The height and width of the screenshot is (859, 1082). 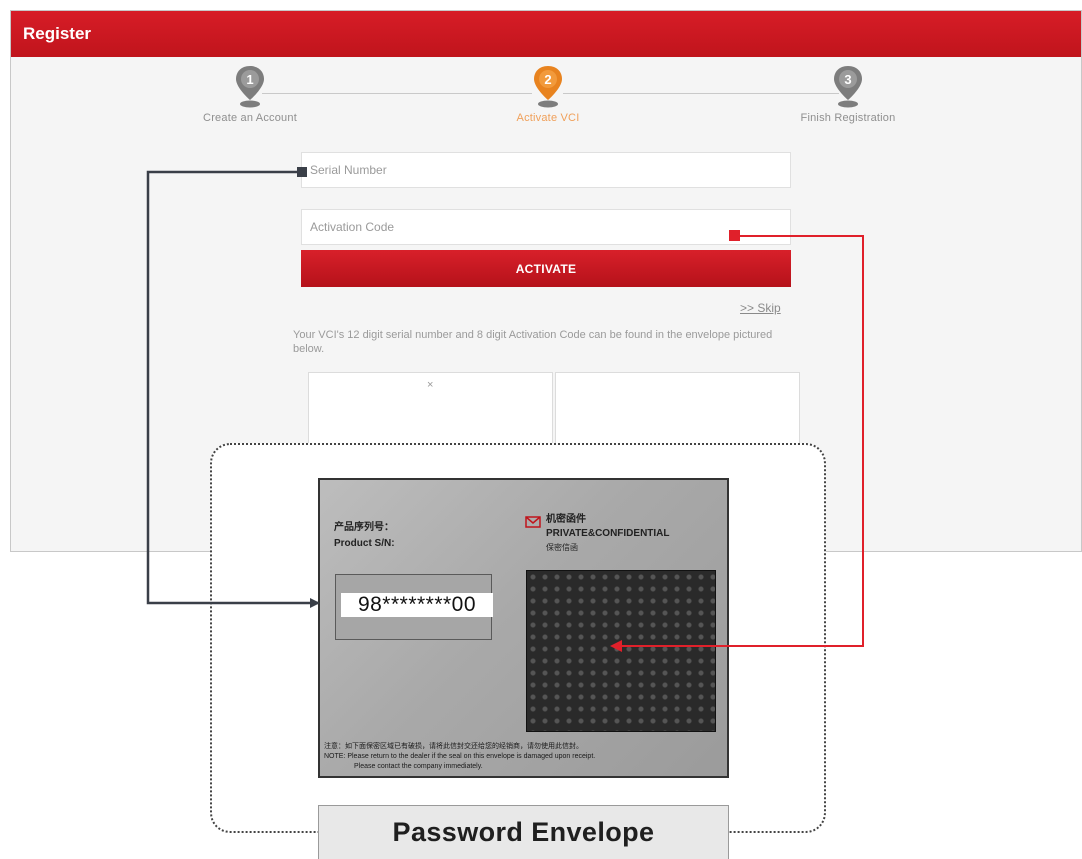 What do you see at coordinates (546, 268) in the screenshot?
I see `activate-button: ACTIVATE` at bounding box center [546, 268].